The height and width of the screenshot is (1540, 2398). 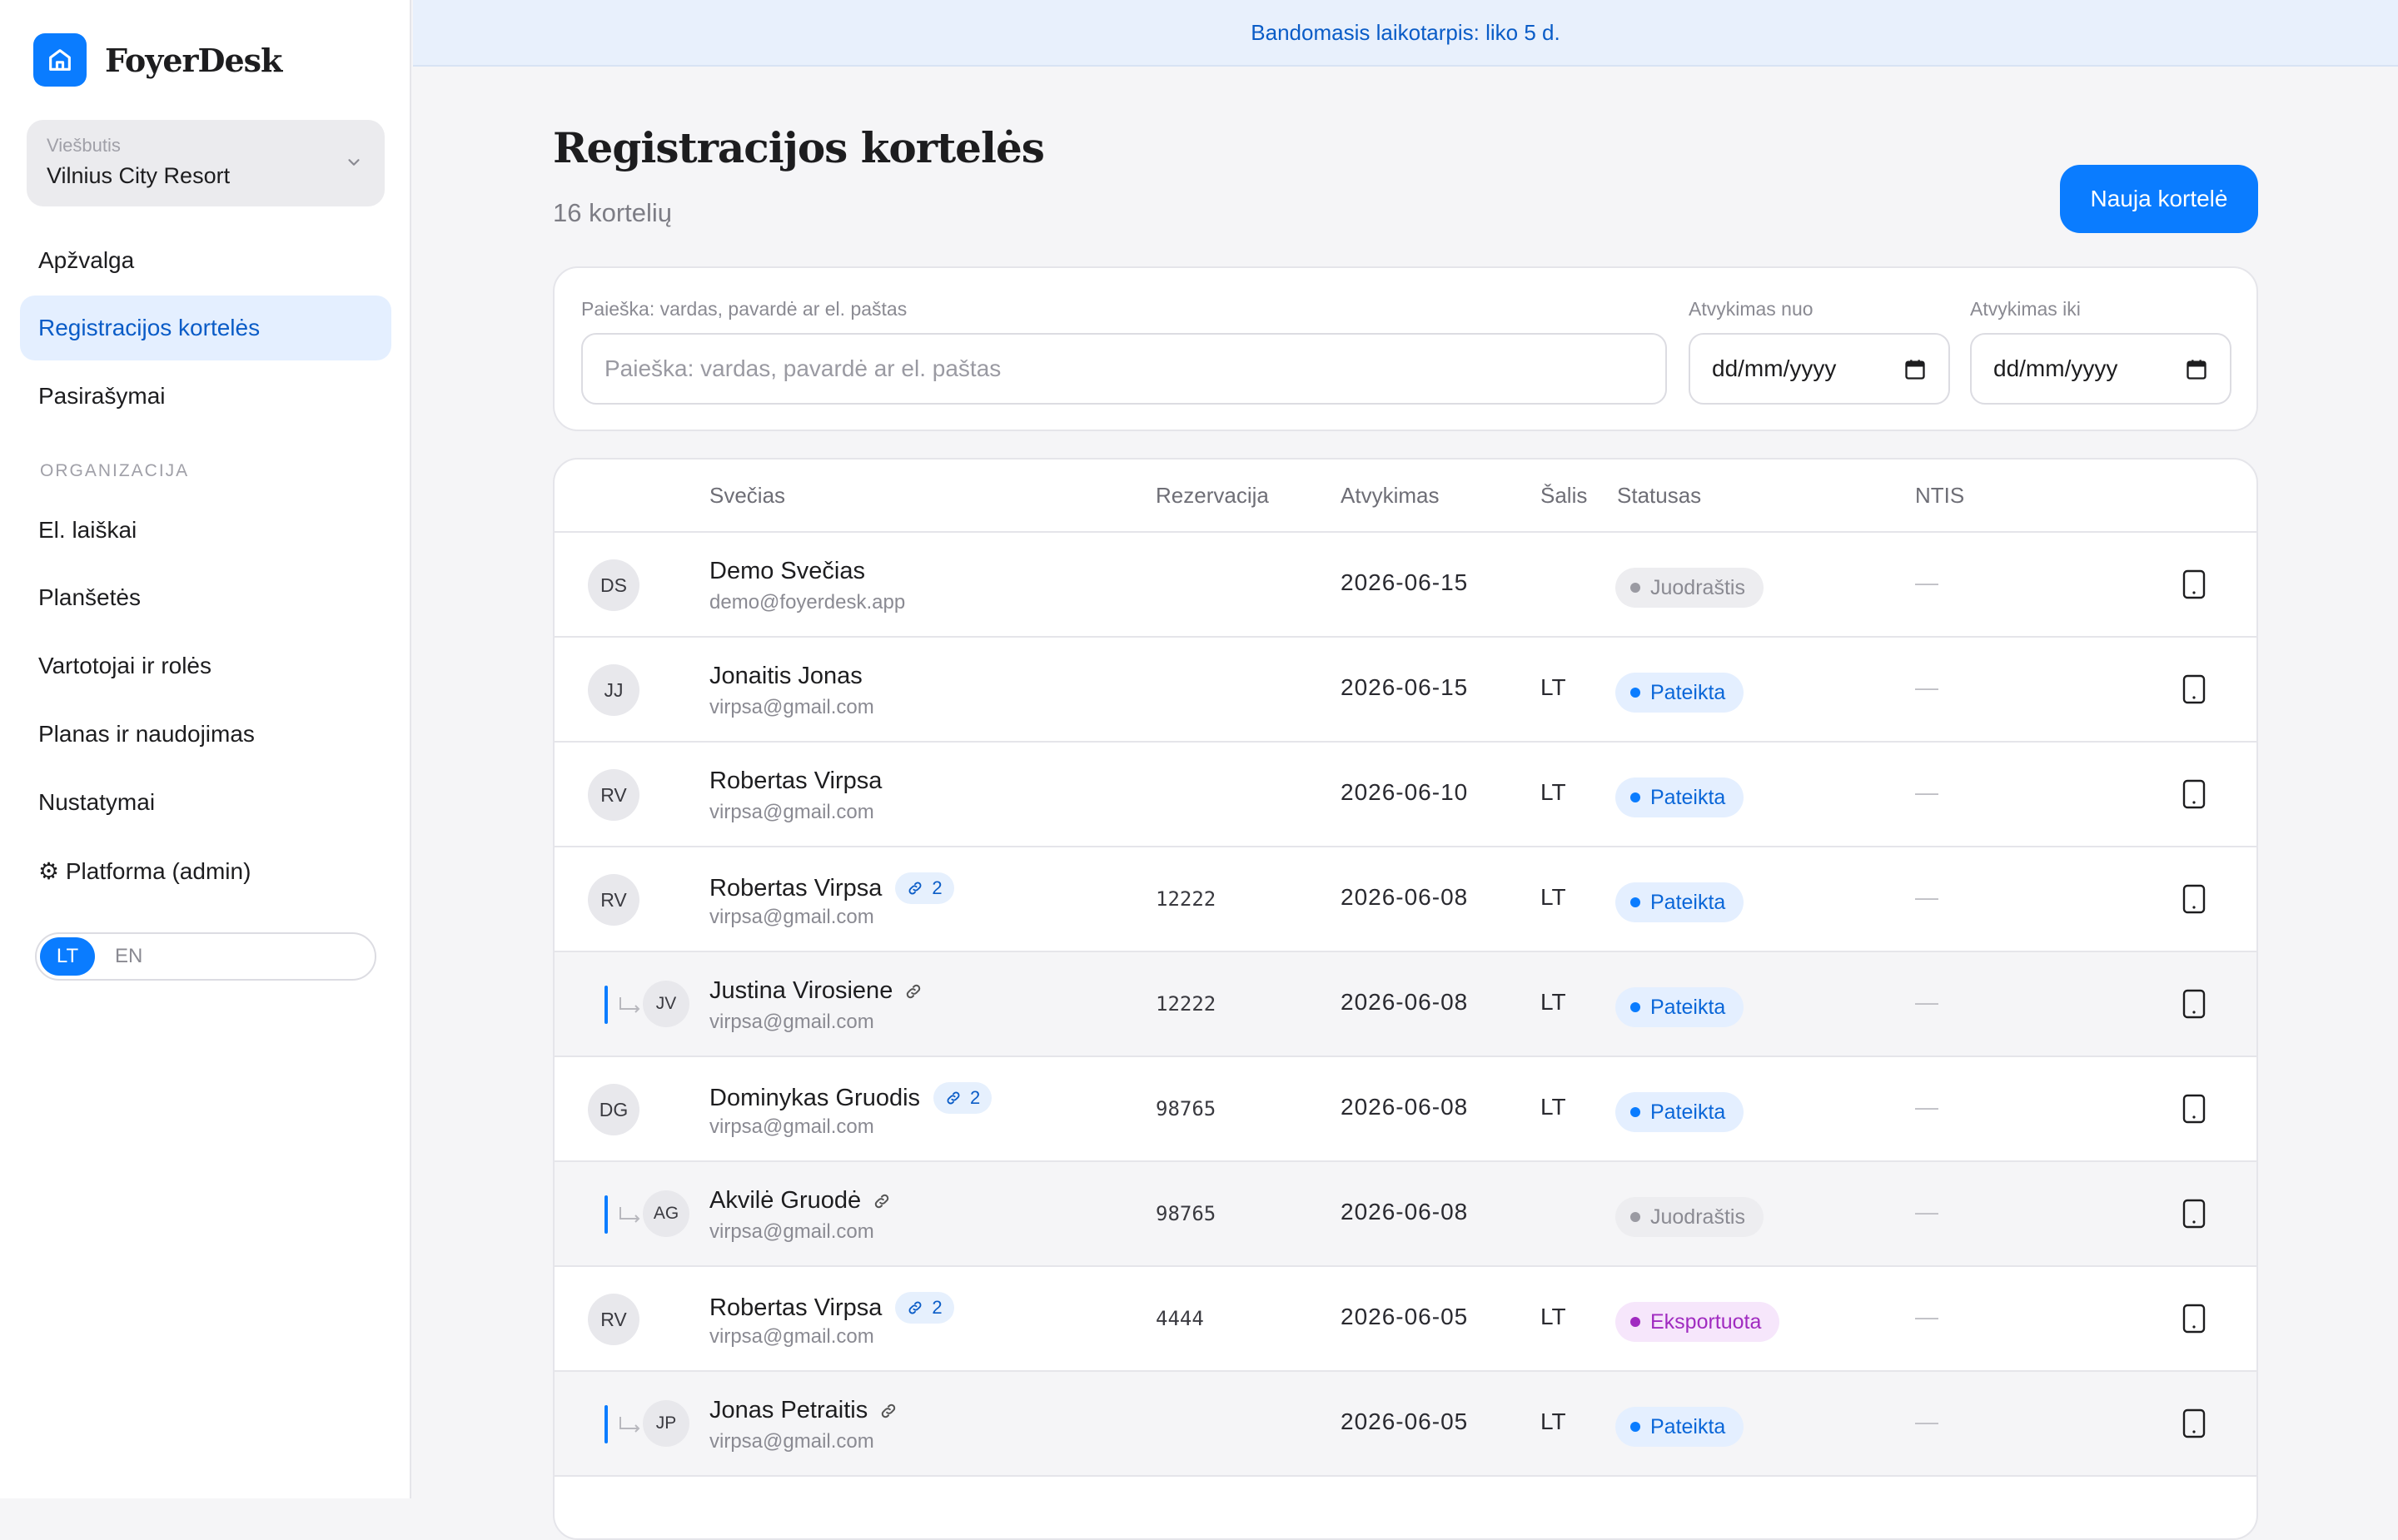 I want to click on hotel-select-value: Vilnius City Resort, so click(x=139, y=175).